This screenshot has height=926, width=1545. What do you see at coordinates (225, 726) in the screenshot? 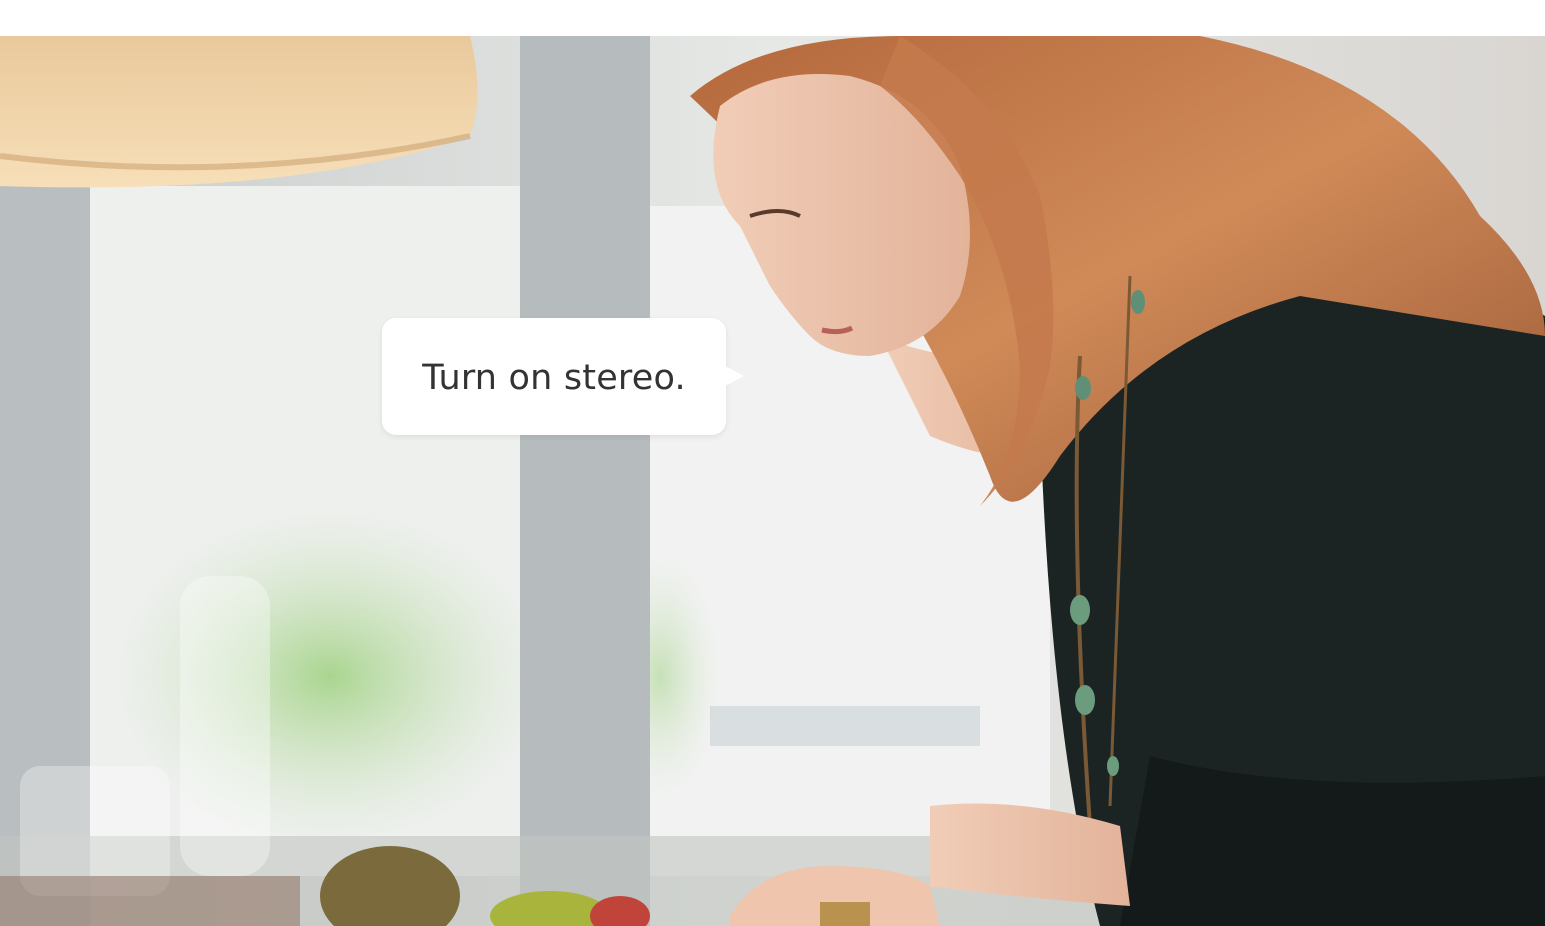
I see `glass-bottle` at bounding box center [225, 726].